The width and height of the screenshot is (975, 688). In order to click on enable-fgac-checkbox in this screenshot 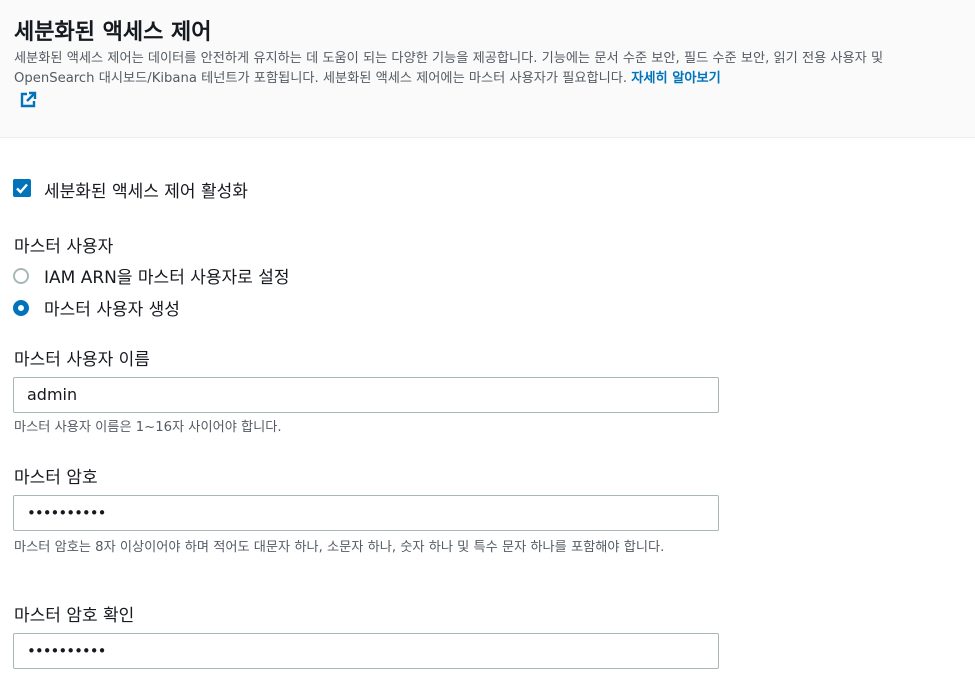, I will do `click(22, 188)`.